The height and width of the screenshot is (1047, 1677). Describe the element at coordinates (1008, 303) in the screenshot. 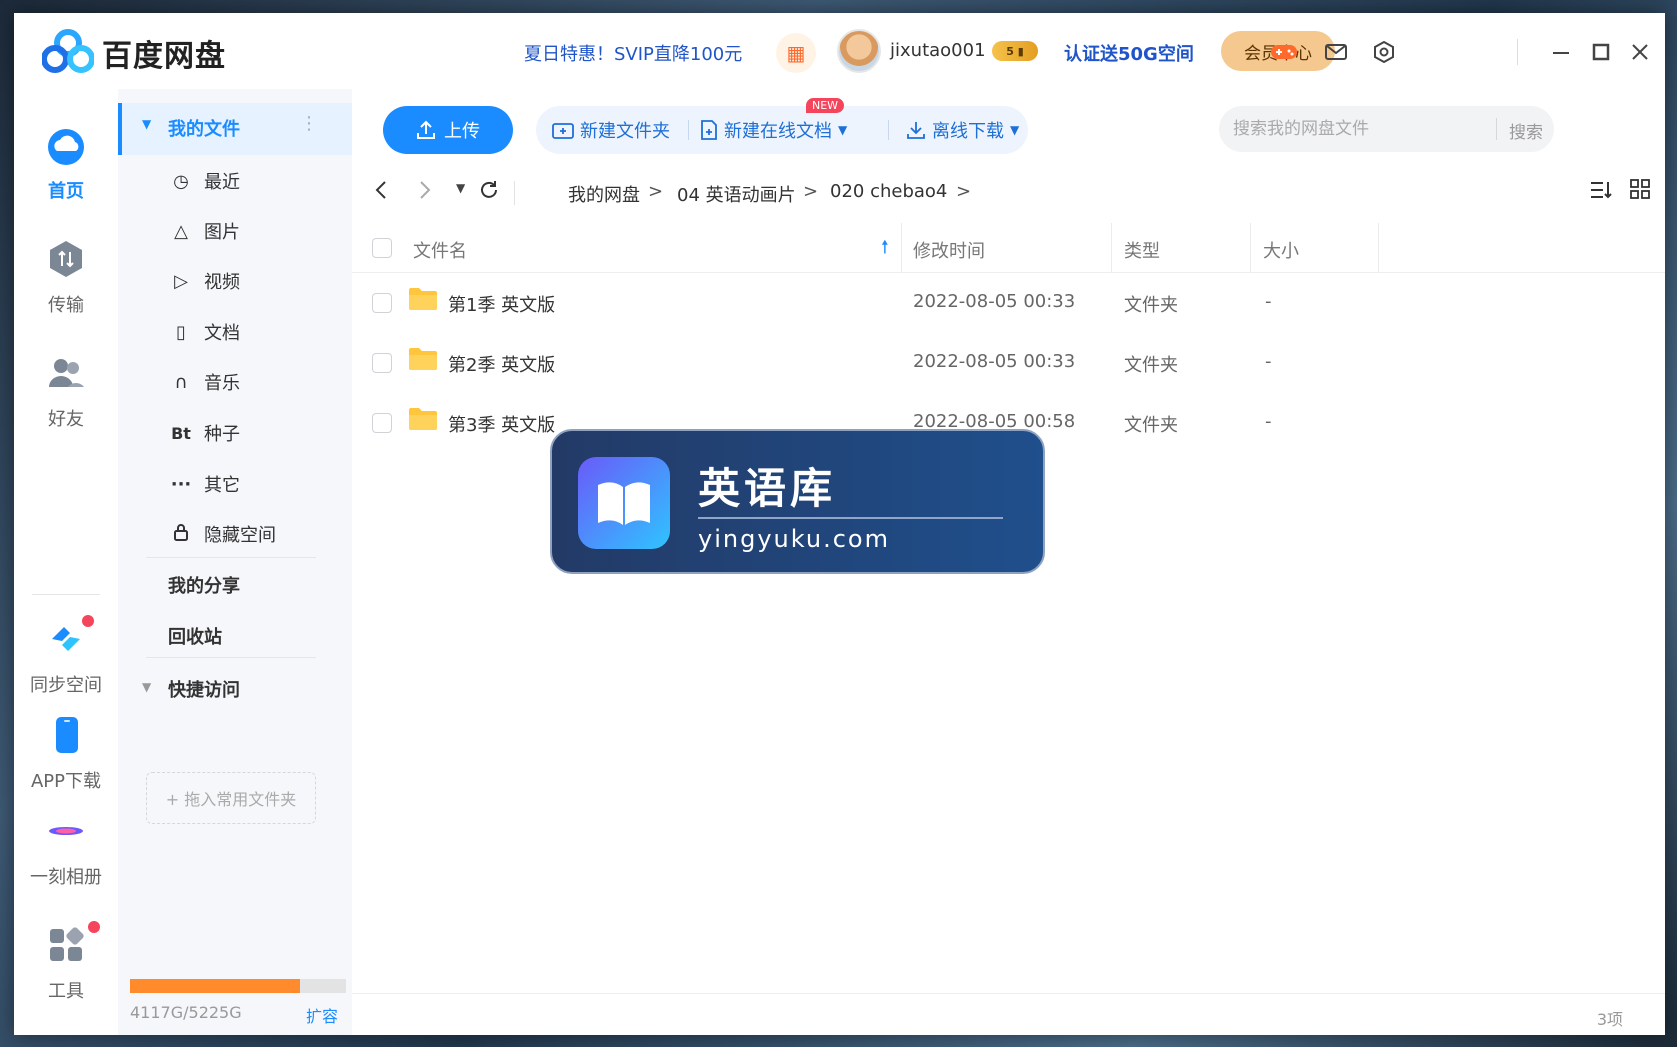

I see `table-row: 第1季 英文版 2022-08-05 00:33 文件夹 -` at that location.